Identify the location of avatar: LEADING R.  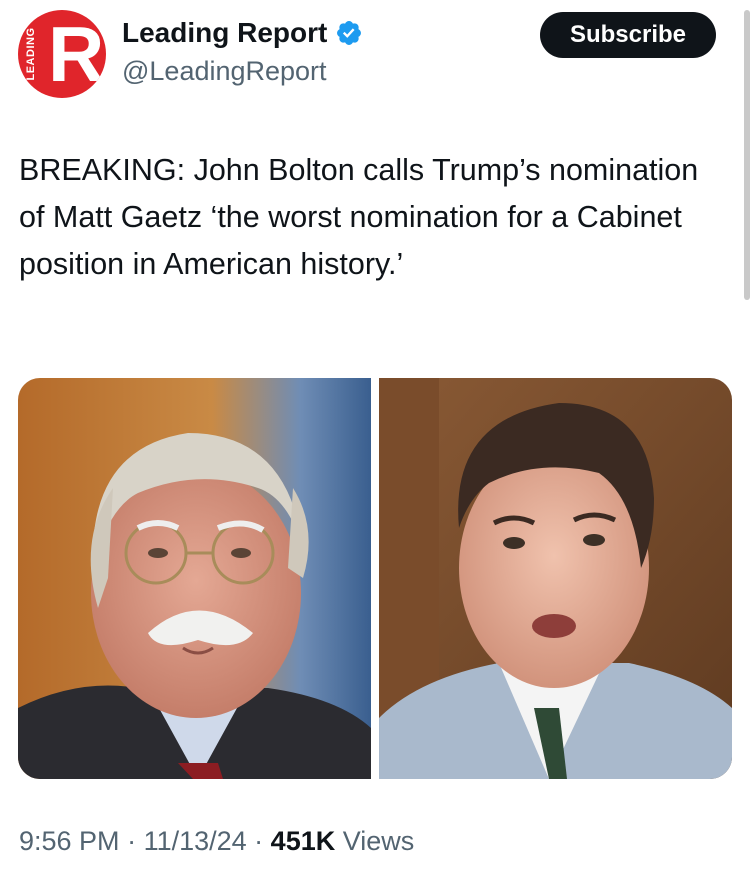
(62, 54).